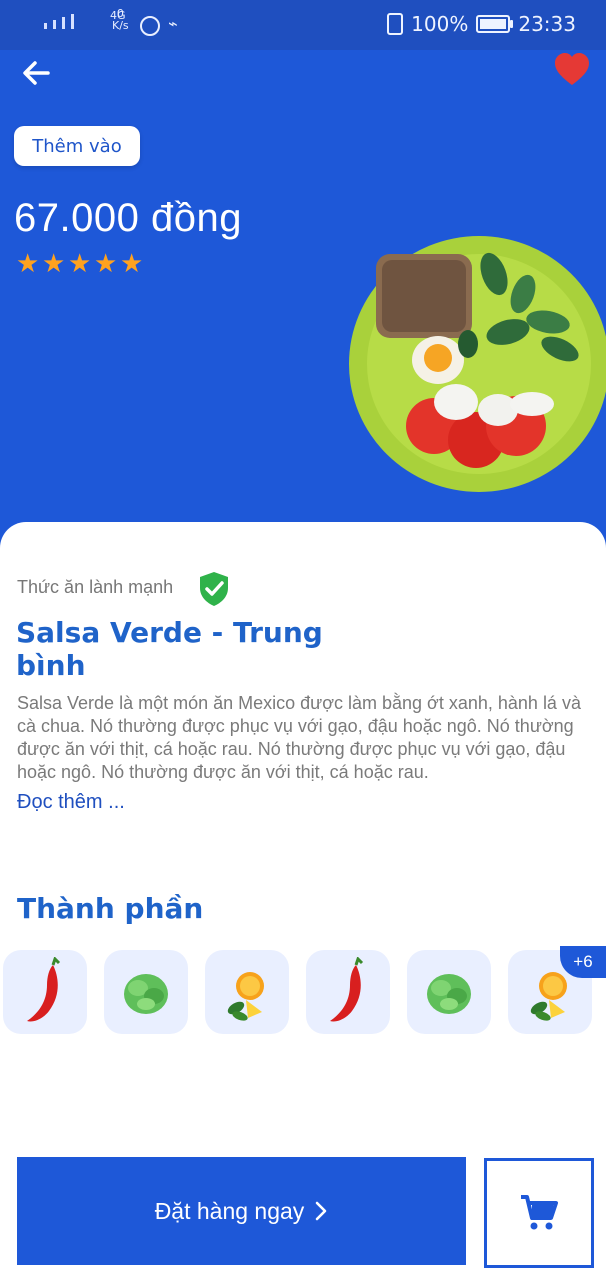  I want to click on usb-icon: ⌁, so click(173, 23).